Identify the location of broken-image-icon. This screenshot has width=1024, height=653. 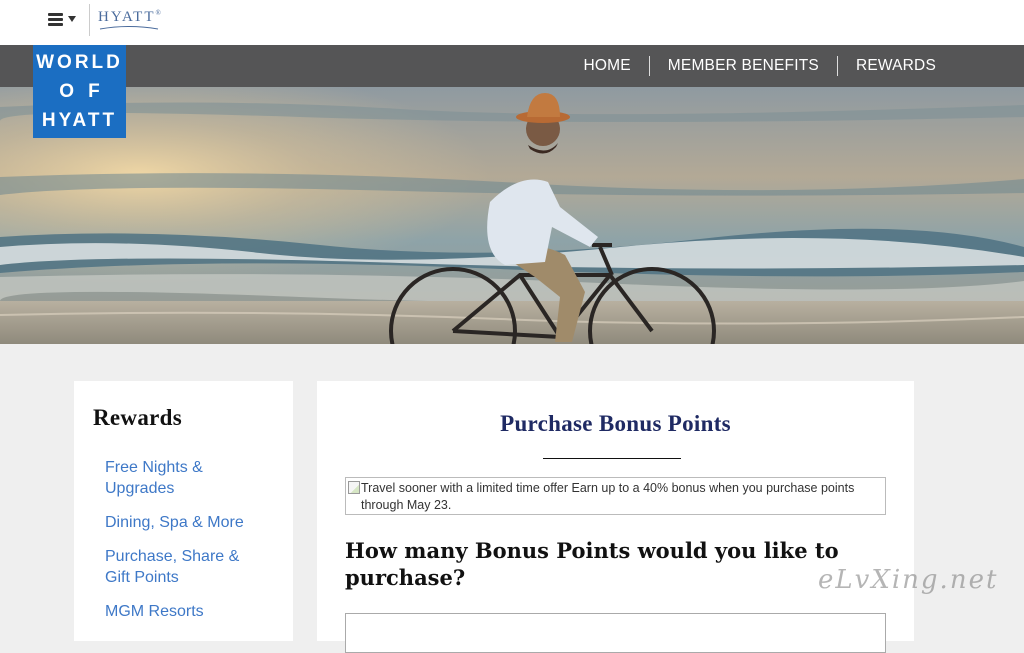
(354, 487).